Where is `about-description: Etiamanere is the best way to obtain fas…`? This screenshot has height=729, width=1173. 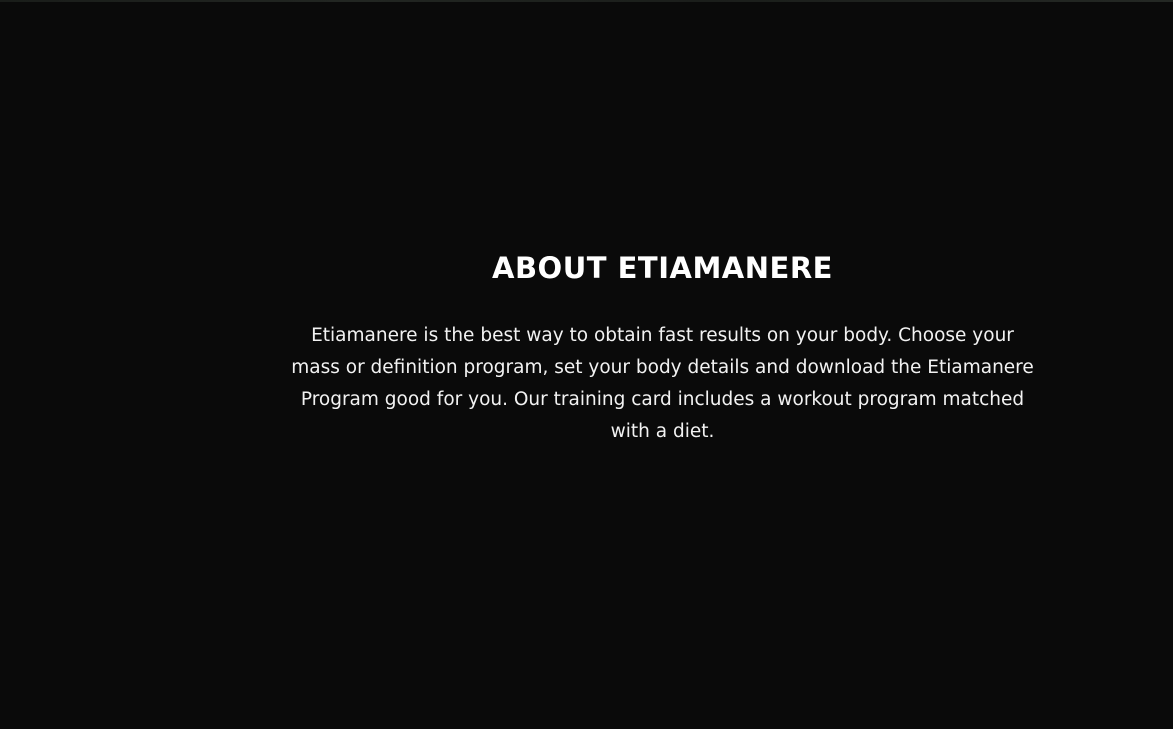 about-description: Etiamanere is the best way to obtain fas… is located at coordinates (662, 383).